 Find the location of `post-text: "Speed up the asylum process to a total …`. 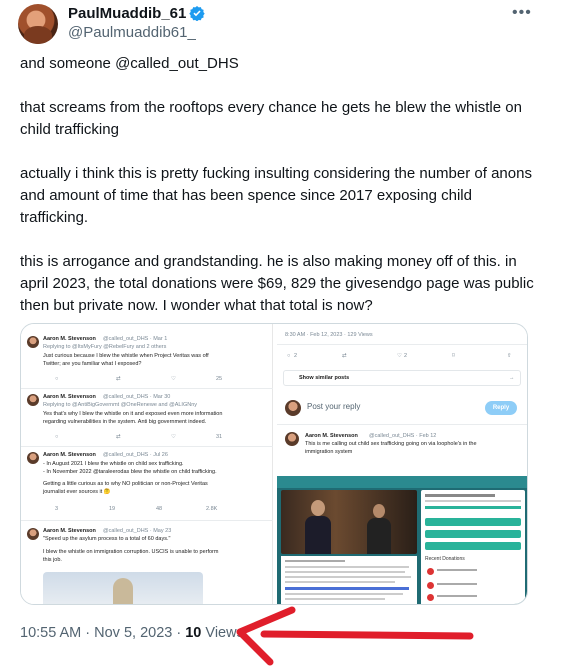

post-text: "Speed up the asylum process to a total … is located at coordinates (107, 539).